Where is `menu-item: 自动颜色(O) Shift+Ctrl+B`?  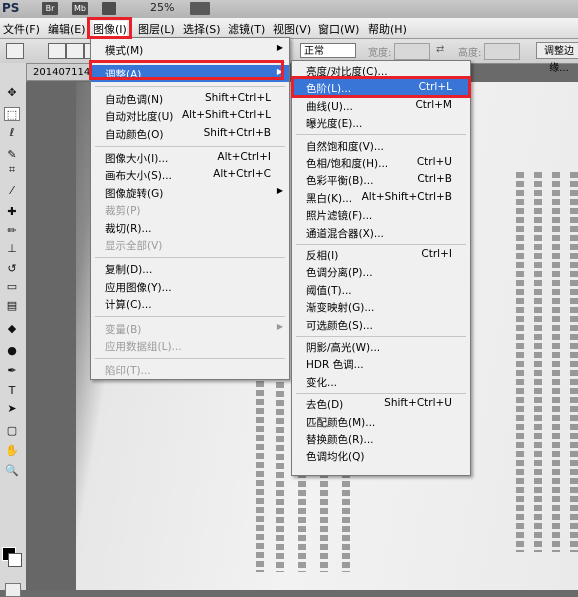 menu-item: 自动颜色(O) Shift+Ctrl+B is located at coordinates (190, 133).